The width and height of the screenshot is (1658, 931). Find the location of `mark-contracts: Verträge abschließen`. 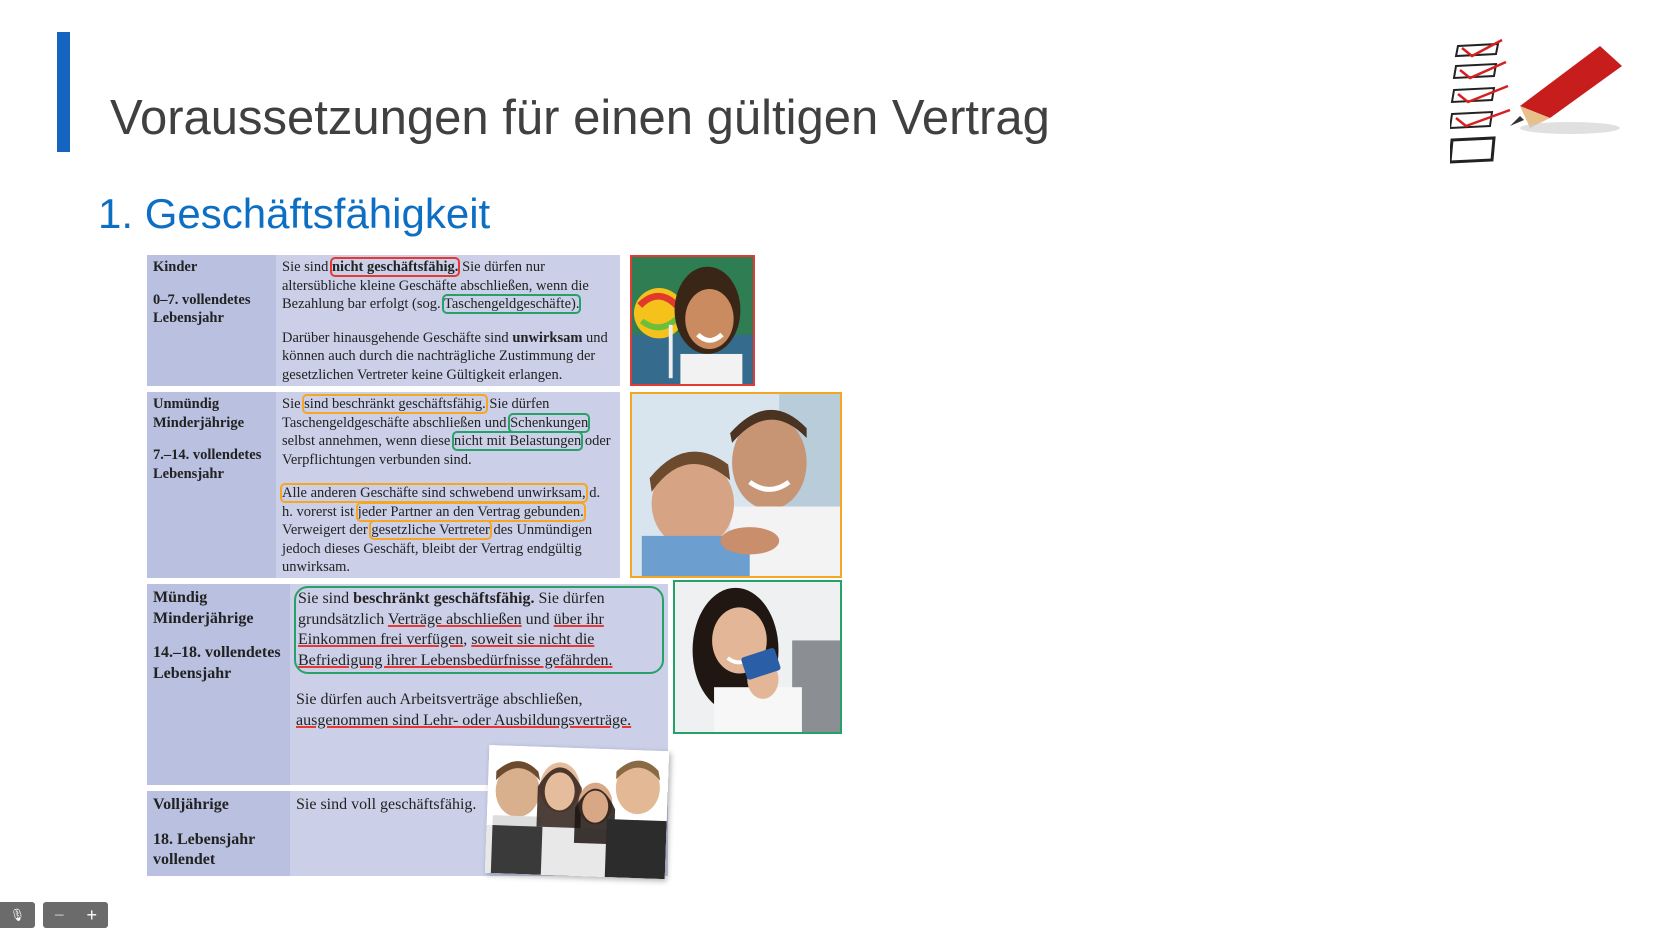

mark-contracts: Verträge abschließen is located at coordinates (454, 619).